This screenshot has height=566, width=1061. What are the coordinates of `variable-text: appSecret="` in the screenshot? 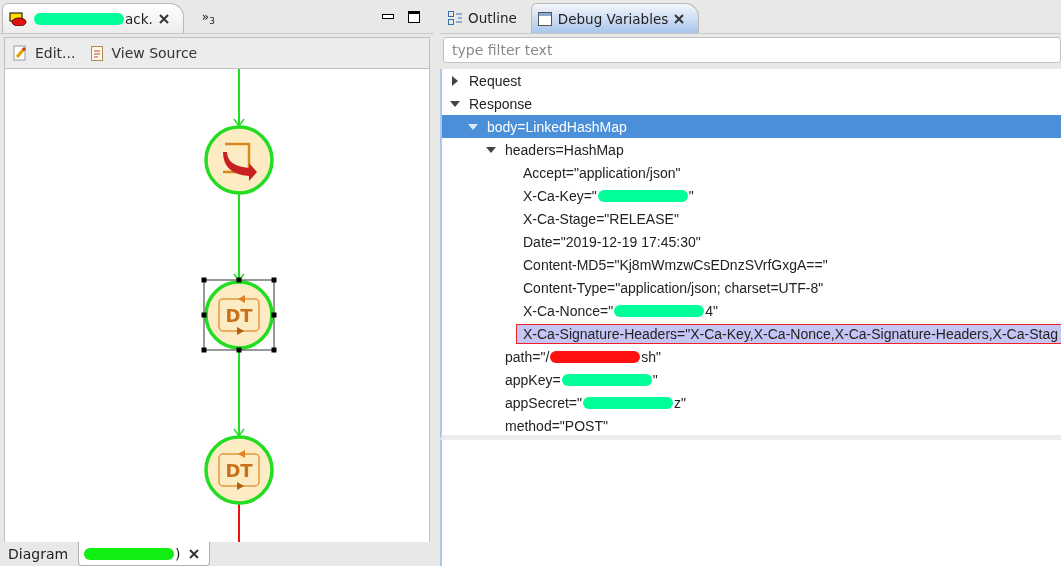 It's located at (543, 402).